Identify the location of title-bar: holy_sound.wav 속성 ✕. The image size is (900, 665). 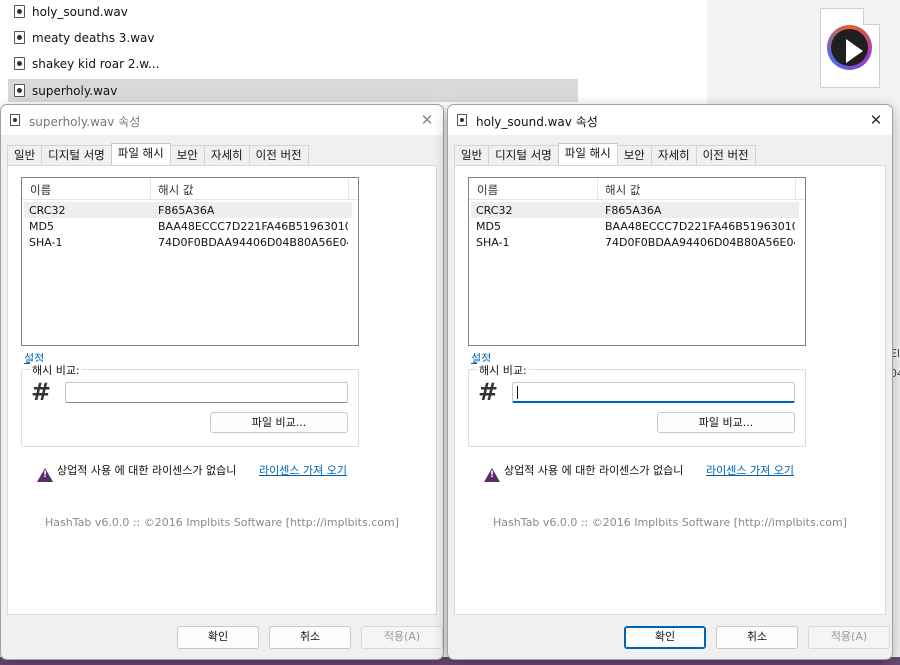
(670, 120).